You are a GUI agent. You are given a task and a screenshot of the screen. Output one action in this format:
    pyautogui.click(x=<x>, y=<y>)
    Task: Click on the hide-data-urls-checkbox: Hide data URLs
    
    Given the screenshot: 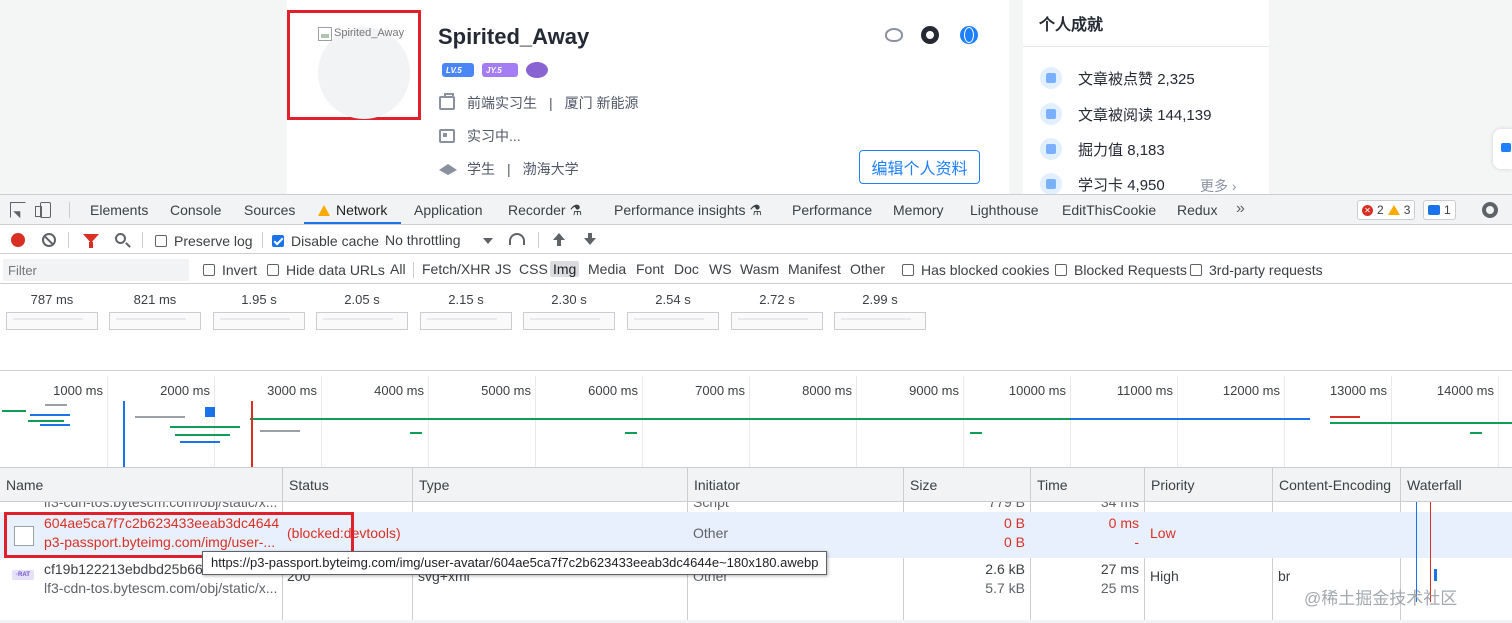 What is the action you would take?
    pyautogui.click(x=326, y=270)
    